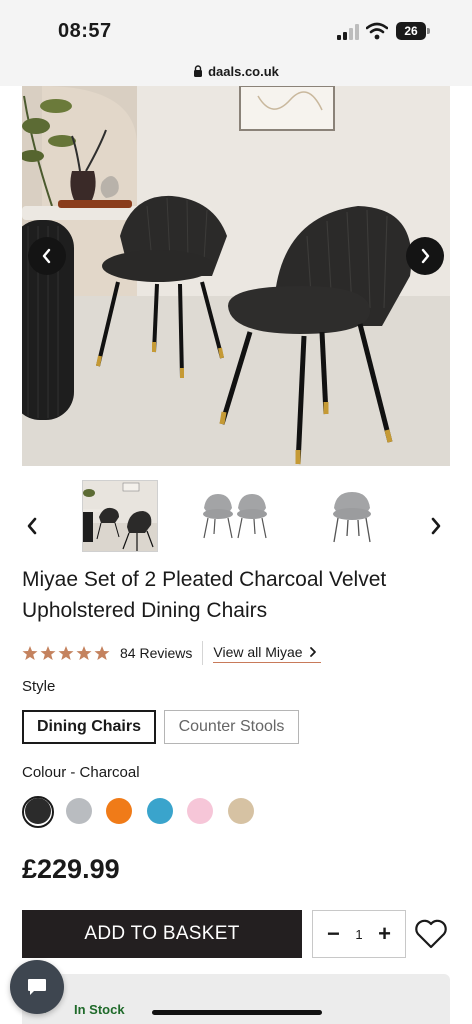  I want to click on view-all-link: View all Miyae, so click(267, 653).